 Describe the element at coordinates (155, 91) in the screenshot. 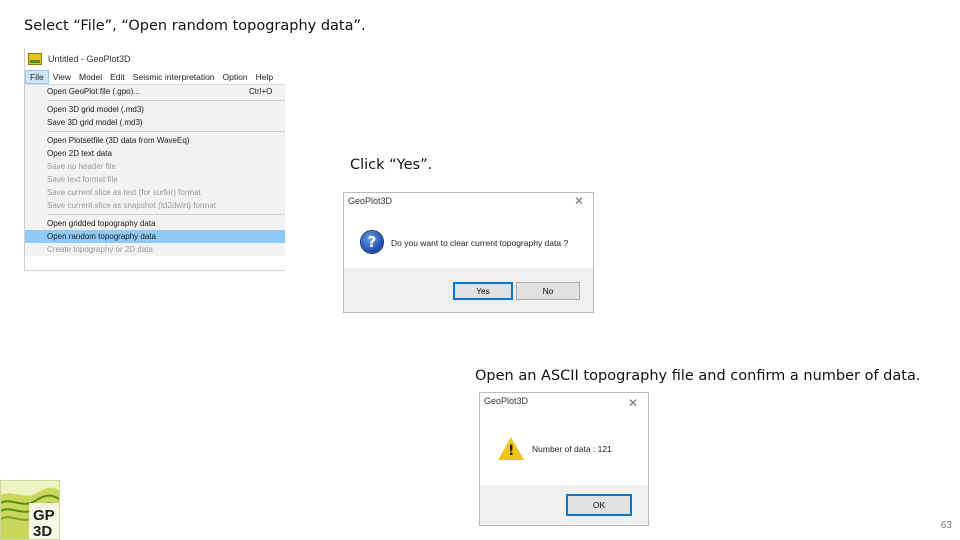

I see `menu-item-open-geoplot-file-gpo: Open GeoPlot file (.gpo)... Ctrl+O` at that location.